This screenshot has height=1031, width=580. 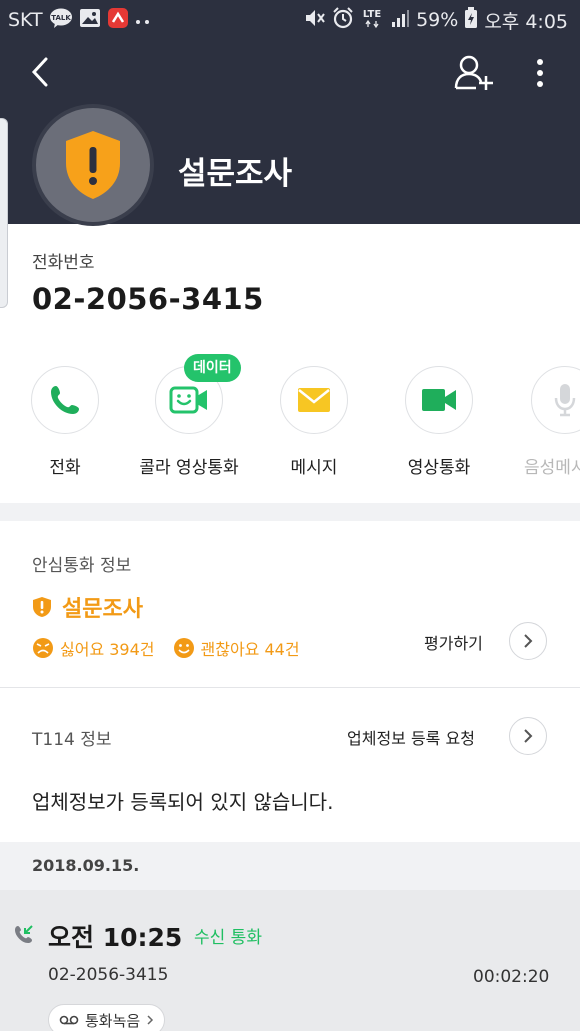 I want to click on action-label-video-call: 영상통화, so click(x=439, y=468).